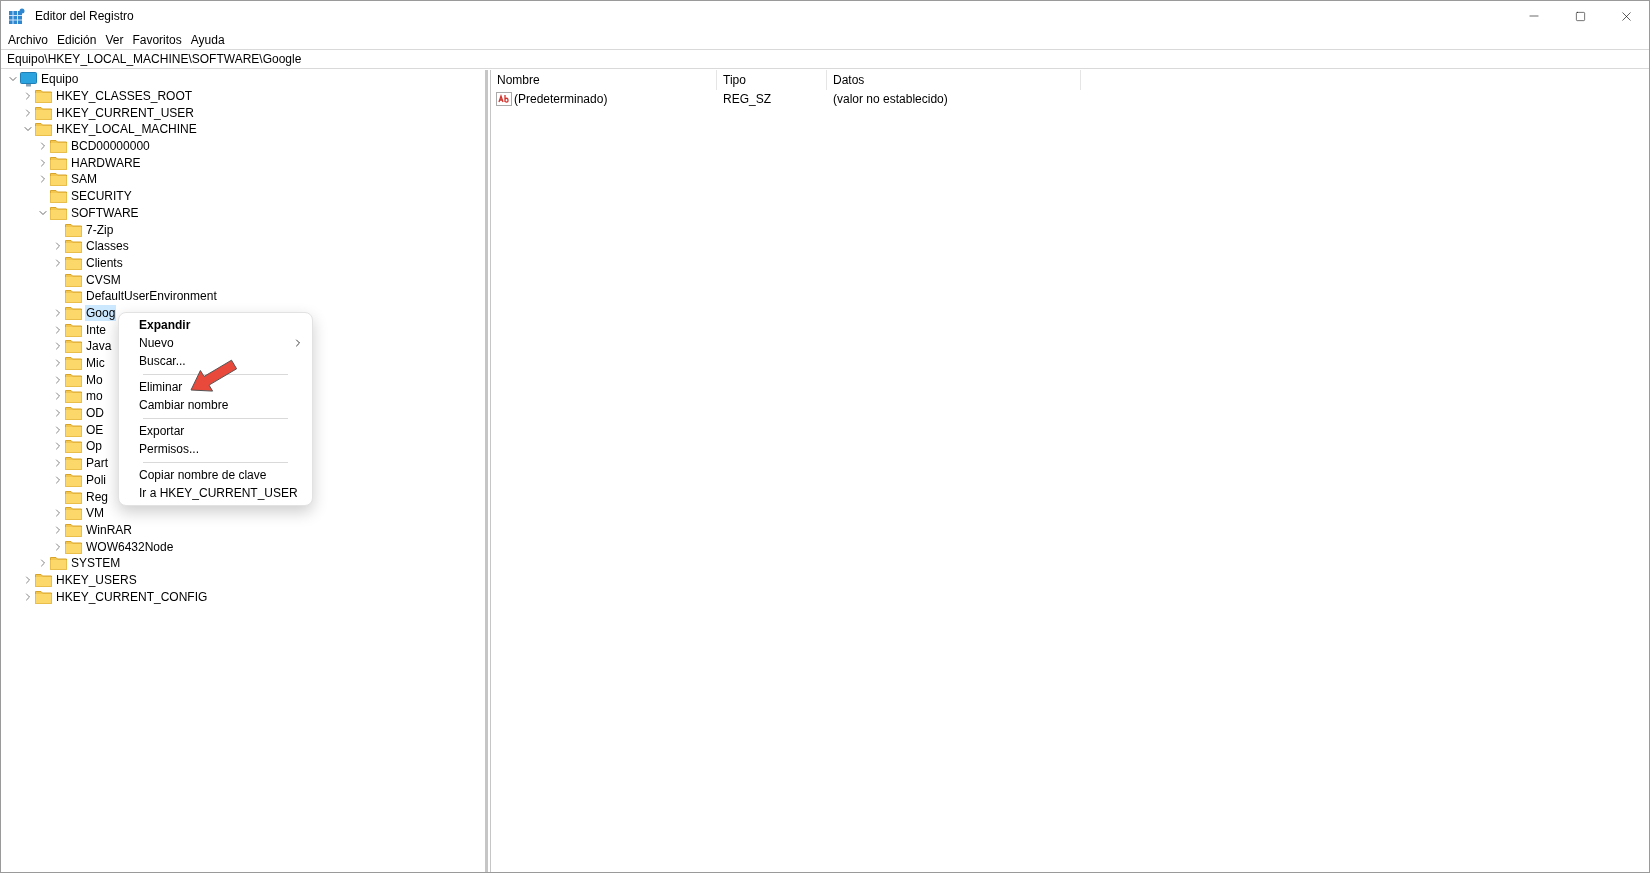  Describe the element at coordinates (96, 579) in the screenshot. I see `tree-item: HKEY_USERS` at that location.